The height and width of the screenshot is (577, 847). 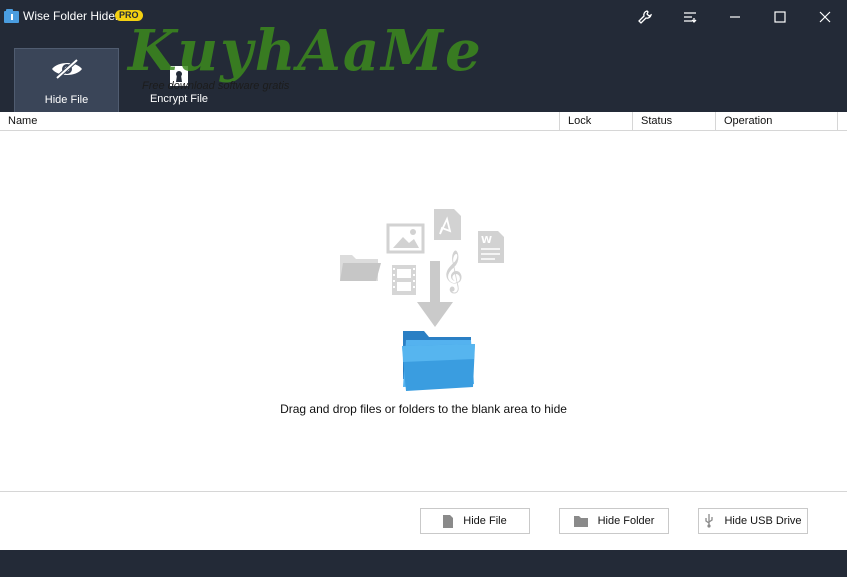 I want to click on blue-folder-icon, so click(x=438, y=361).